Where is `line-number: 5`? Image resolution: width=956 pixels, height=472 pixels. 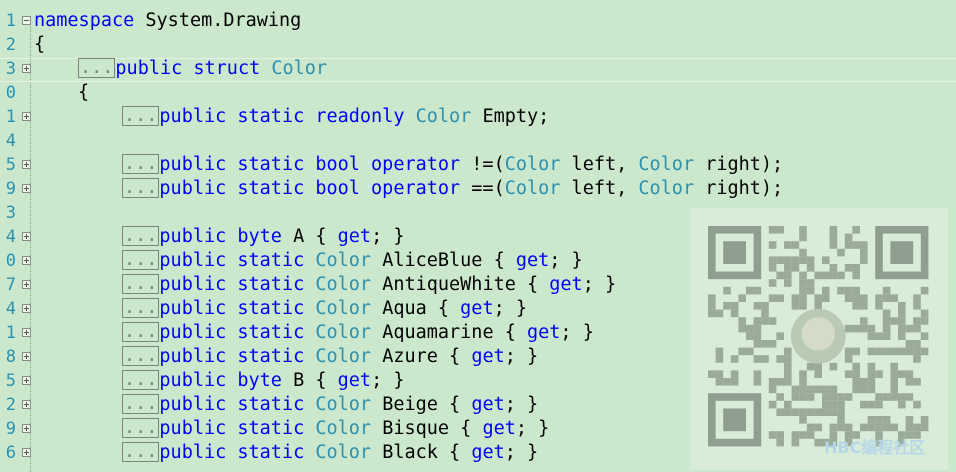
line-number: 5 is located at coordinates (10, 381).